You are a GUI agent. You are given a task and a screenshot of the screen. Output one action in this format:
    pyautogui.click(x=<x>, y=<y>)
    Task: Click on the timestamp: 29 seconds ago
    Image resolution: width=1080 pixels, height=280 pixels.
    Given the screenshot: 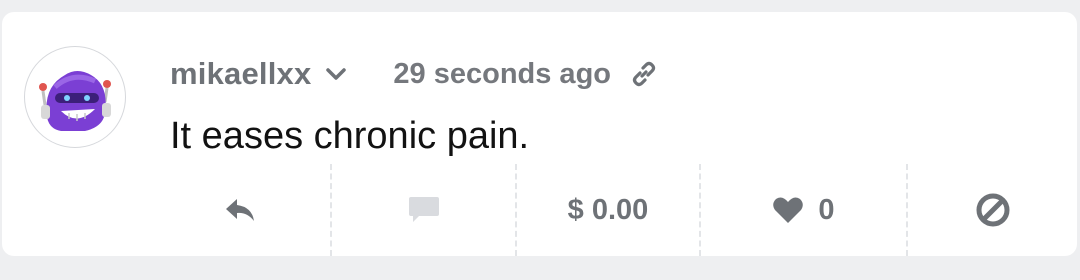 What is the action you would take?
    pyautogui.click(x=502, y=74)
    